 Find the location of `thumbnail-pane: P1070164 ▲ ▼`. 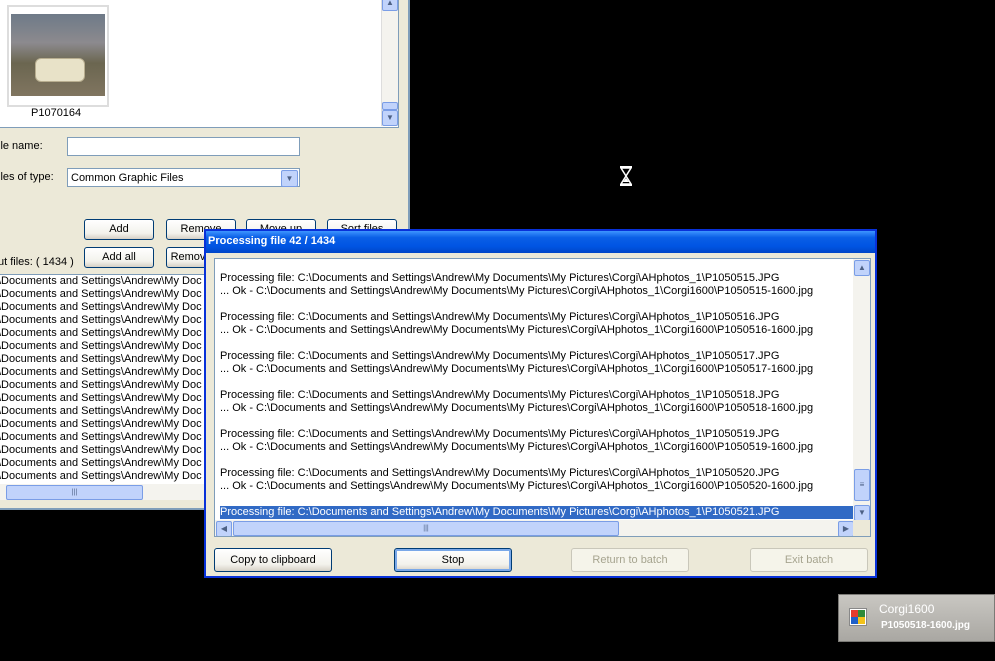

thumbnail-pane: P1070164 ▲ ▼ is located at coordinates (199, 64).